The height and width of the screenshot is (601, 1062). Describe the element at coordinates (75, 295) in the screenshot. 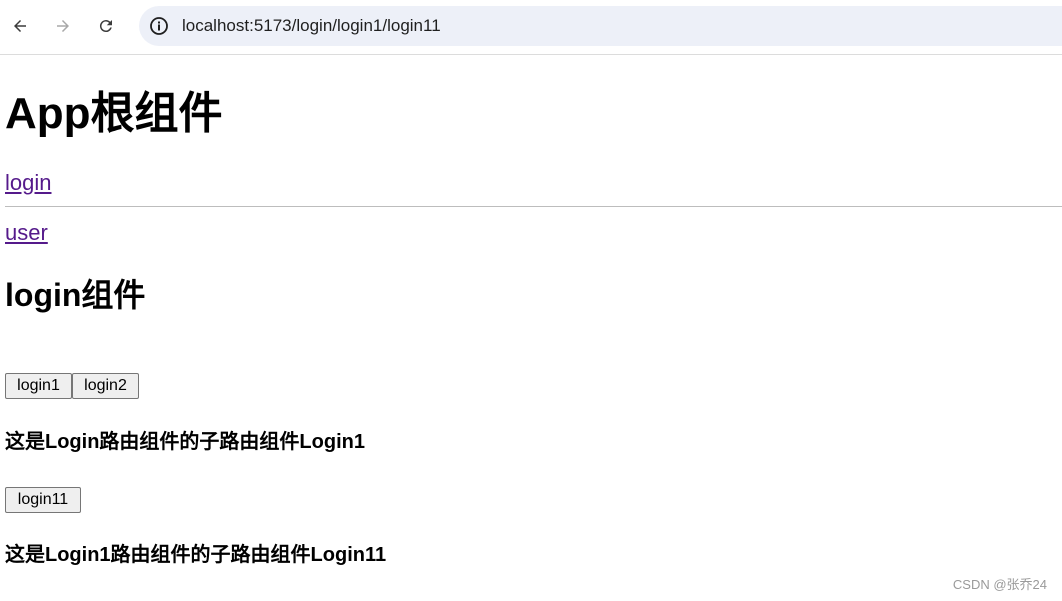

I see `login-component-title: login组件` at that location.